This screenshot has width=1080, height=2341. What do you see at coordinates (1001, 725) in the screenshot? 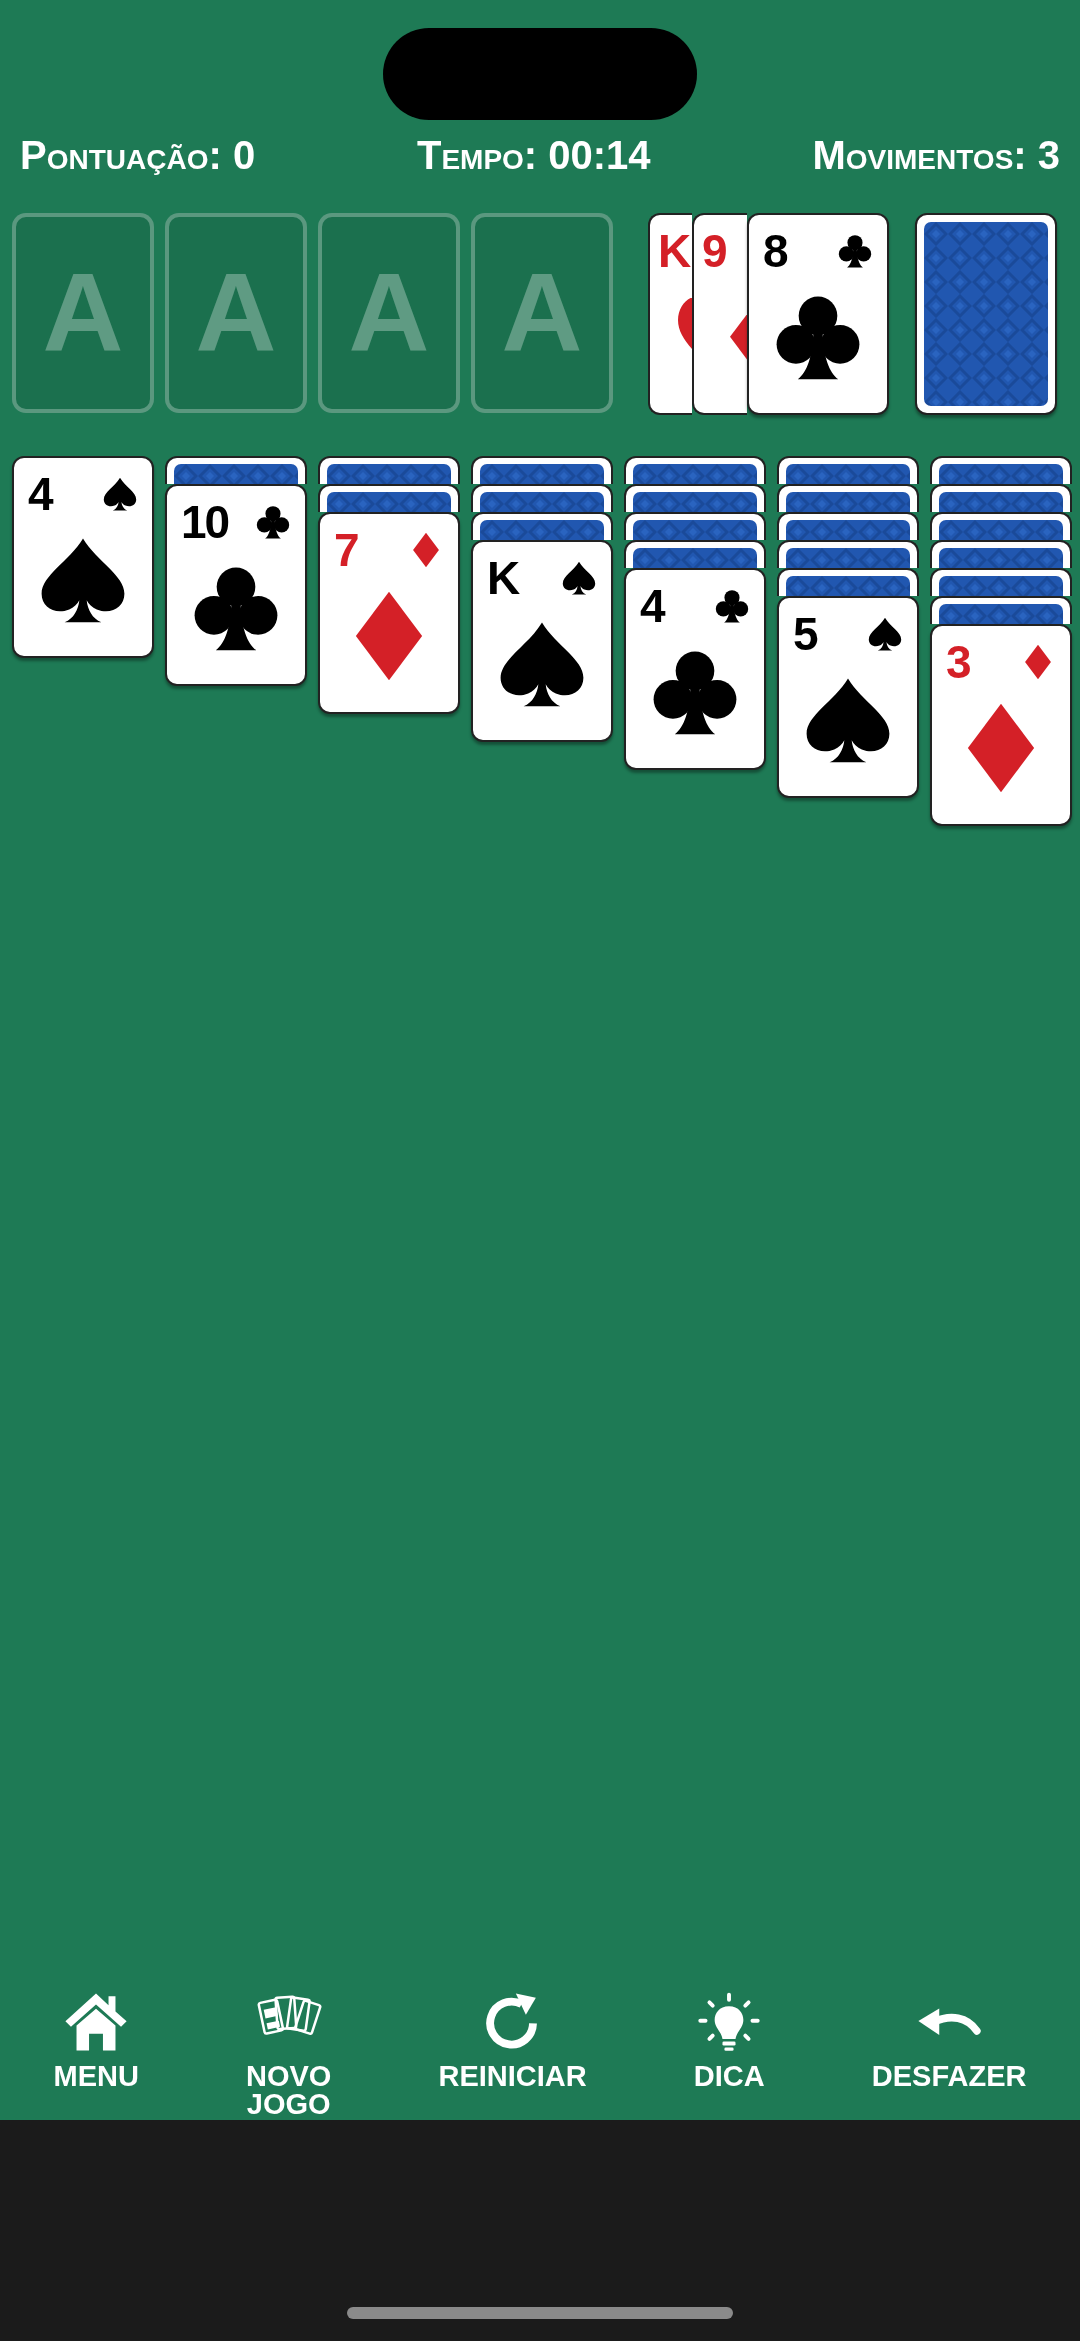
I see `playing-card: 3` at bounding box center [1001, 725].